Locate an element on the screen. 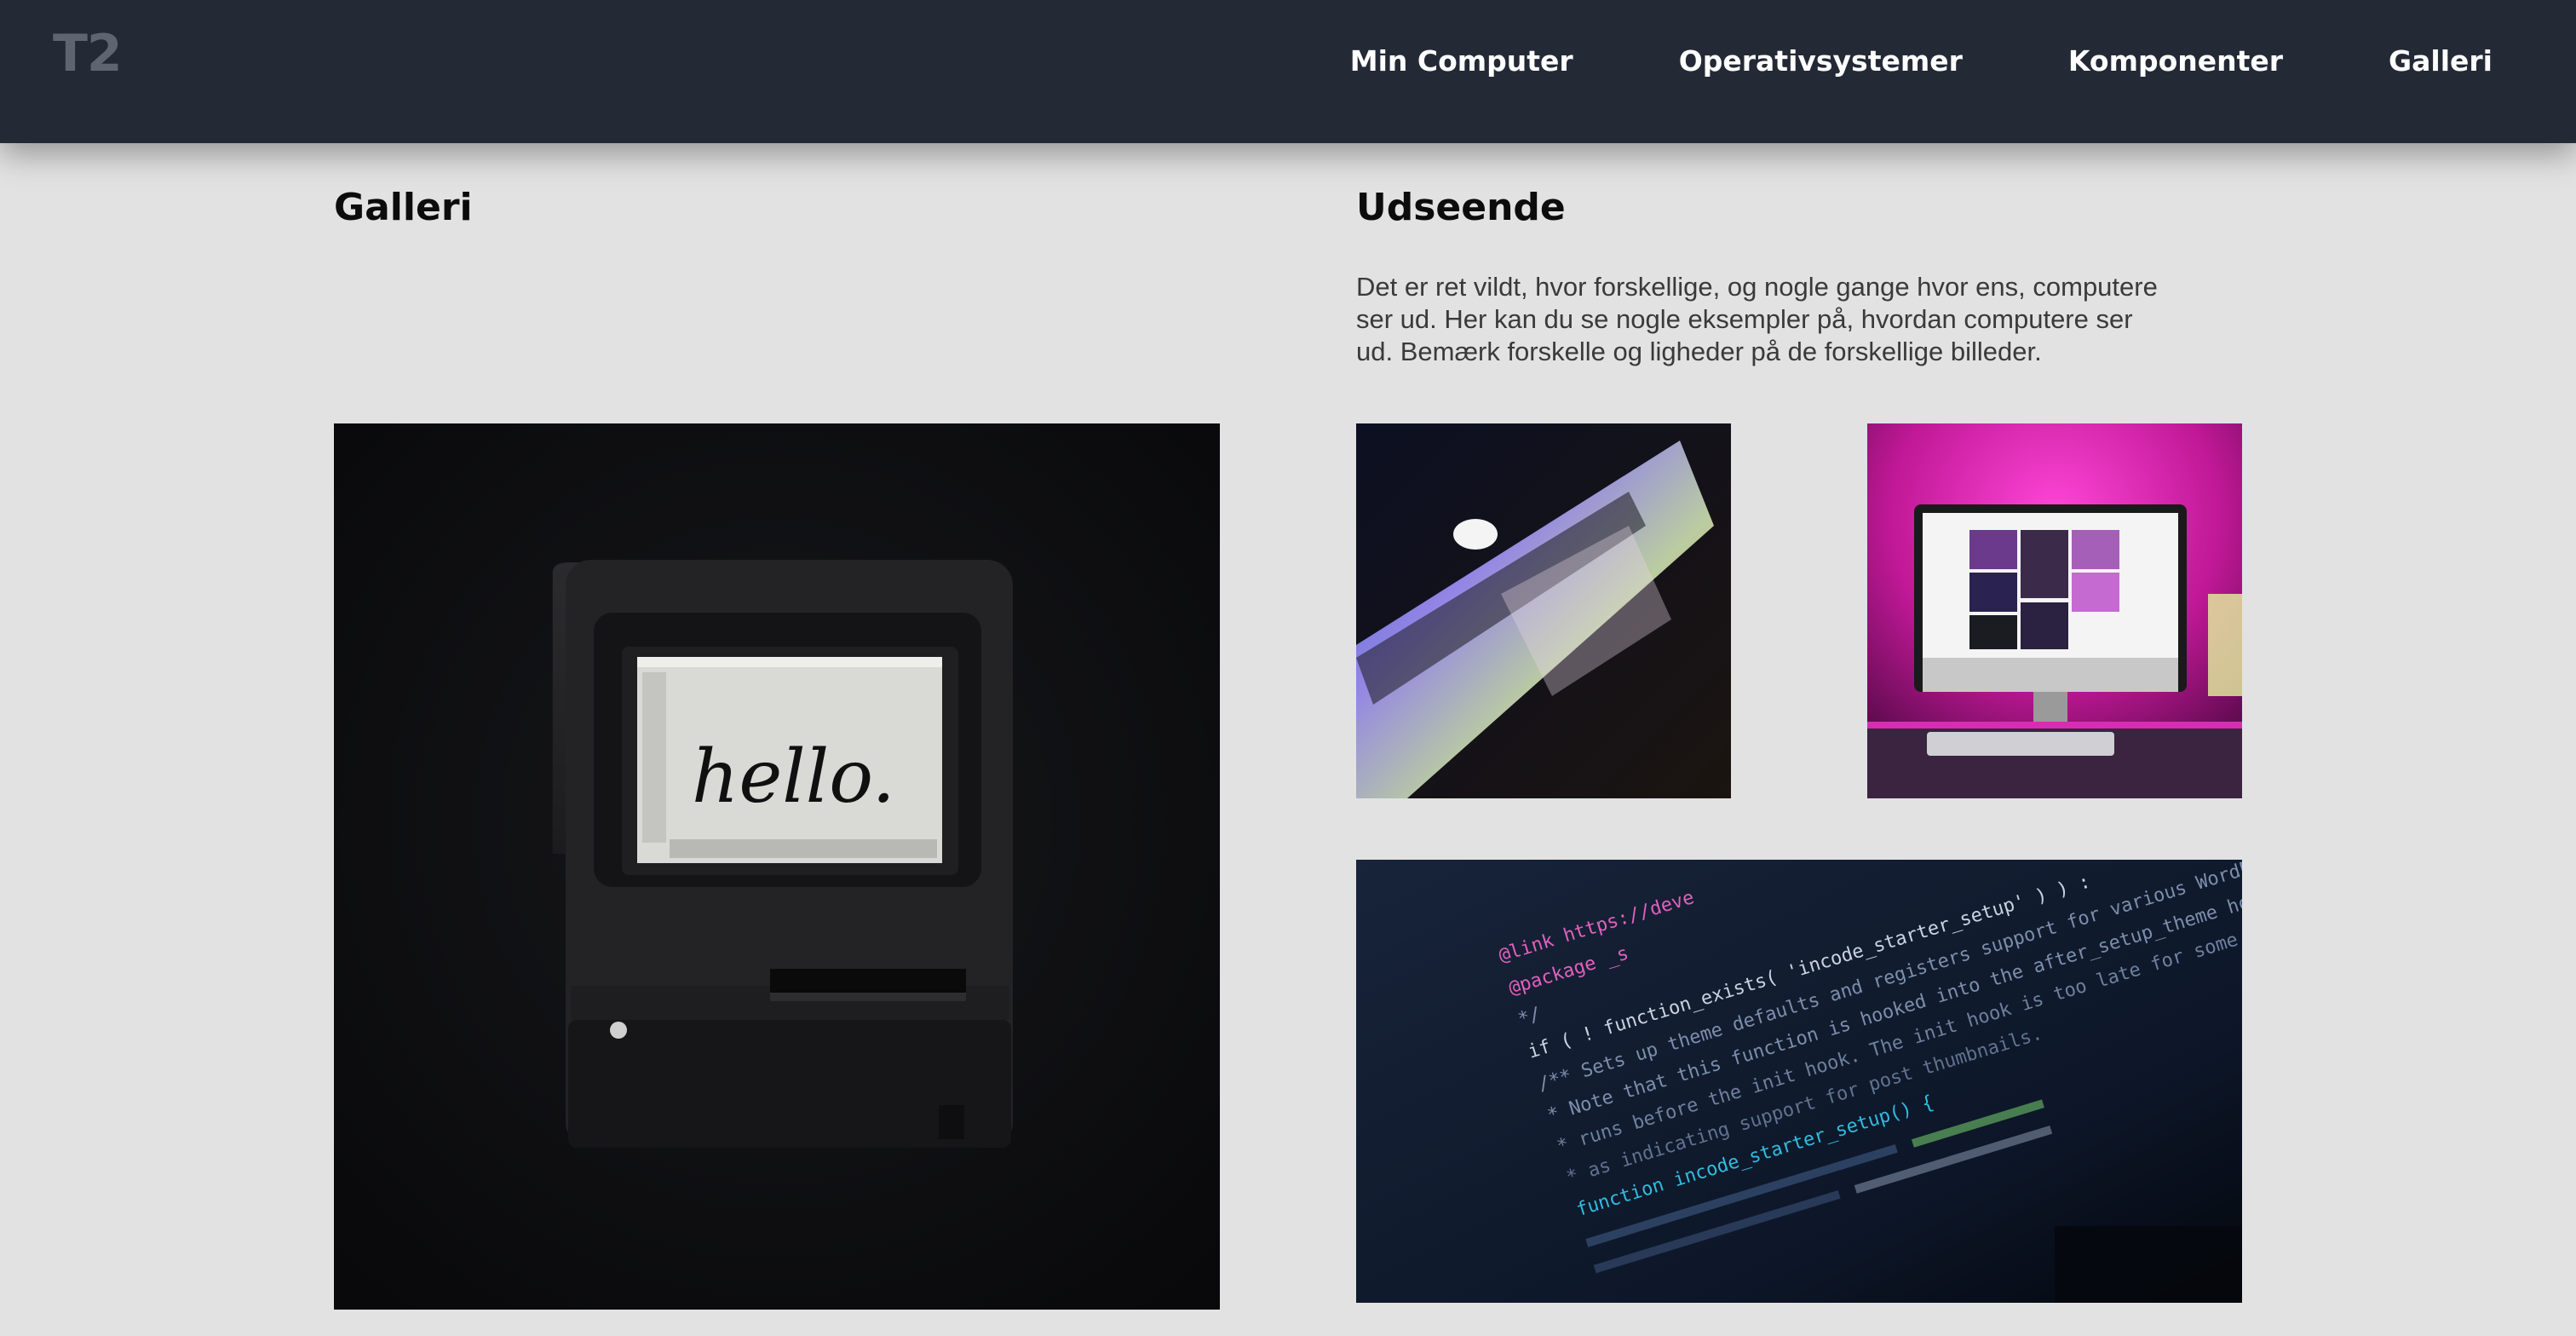 The height and width of the screenshot is (1336, 2576). nav-link-galleri: Galleri is located at coordinates (2441, 61).